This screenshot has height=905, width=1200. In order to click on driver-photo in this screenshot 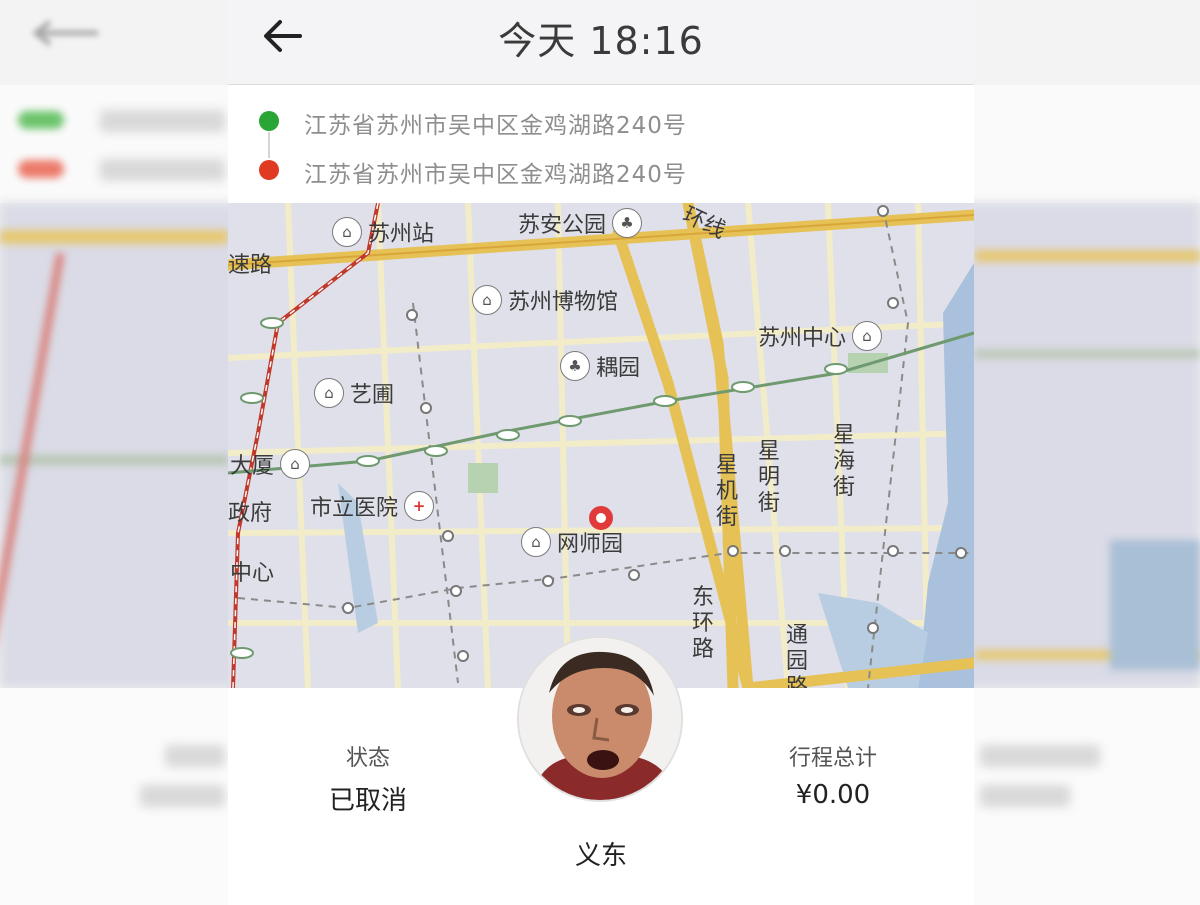, I will do `click(600, 719)`.